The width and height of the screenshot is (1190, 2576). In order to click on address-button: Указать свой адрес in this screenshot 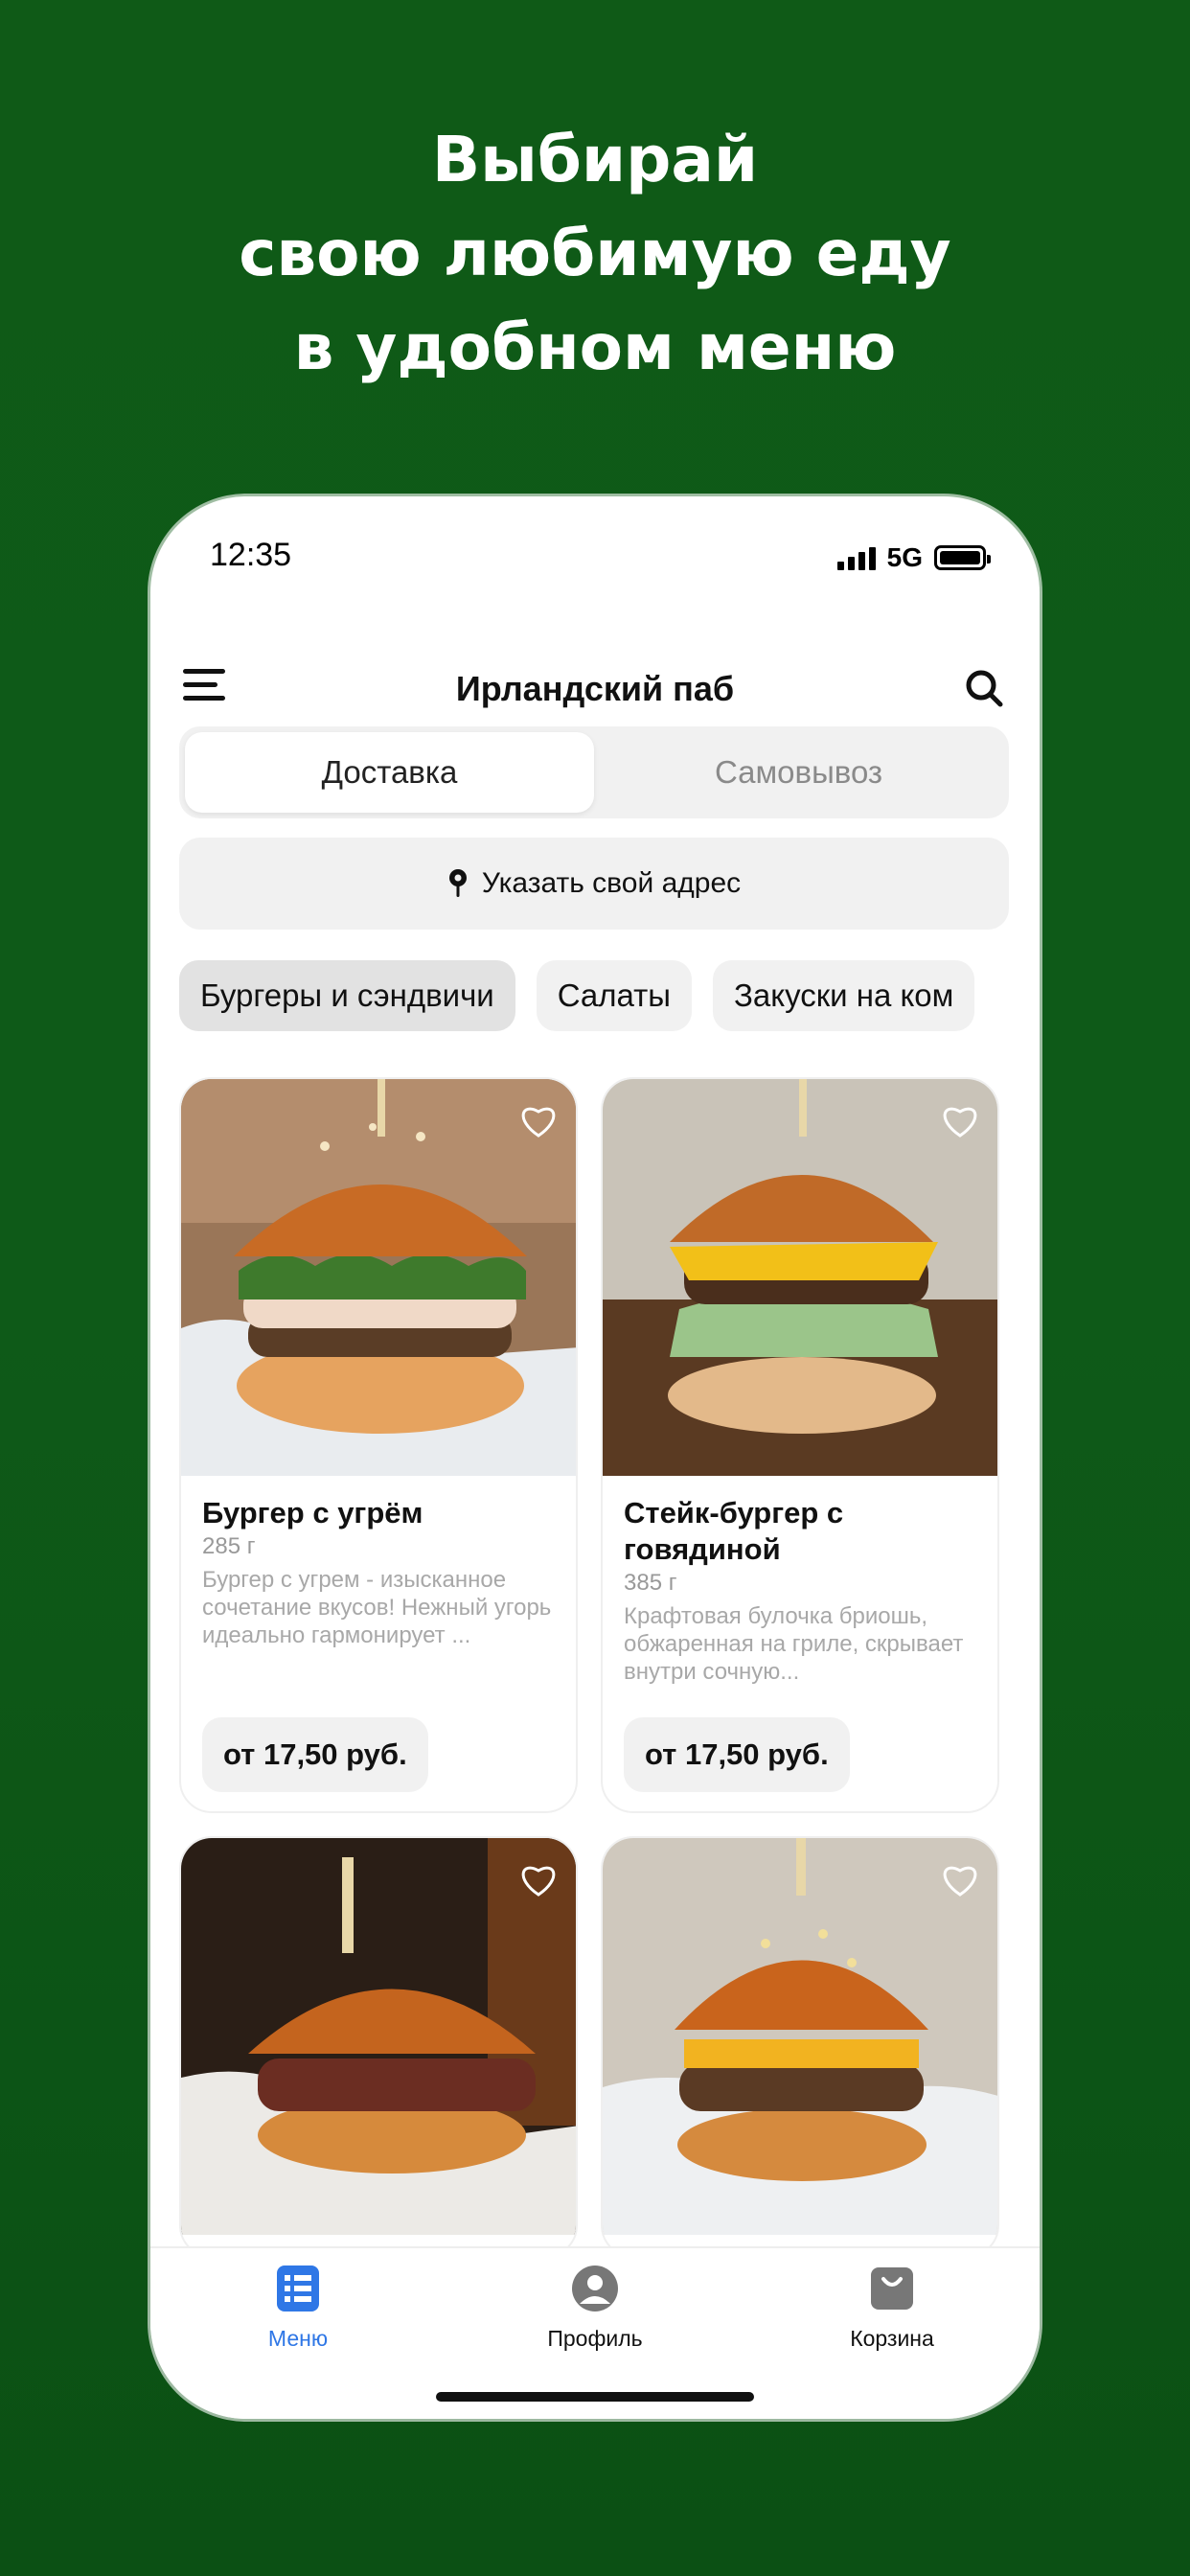, I will do `click(594, 884)`.